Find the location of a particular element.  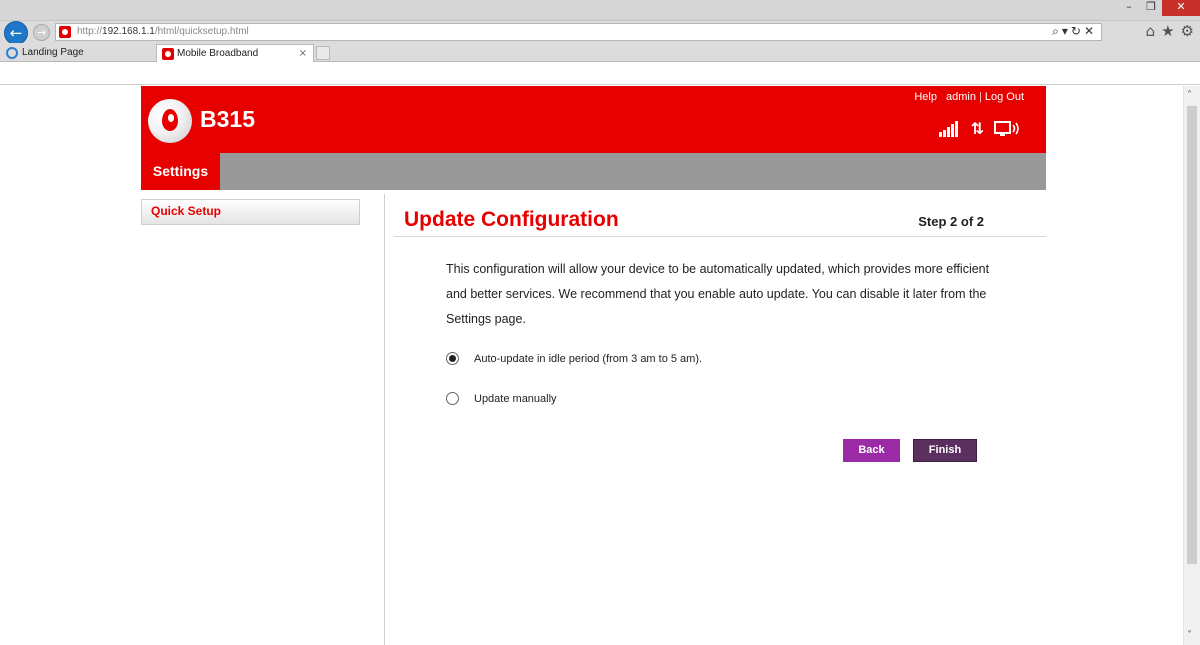

link-separator is located at coordinates (941, 97).